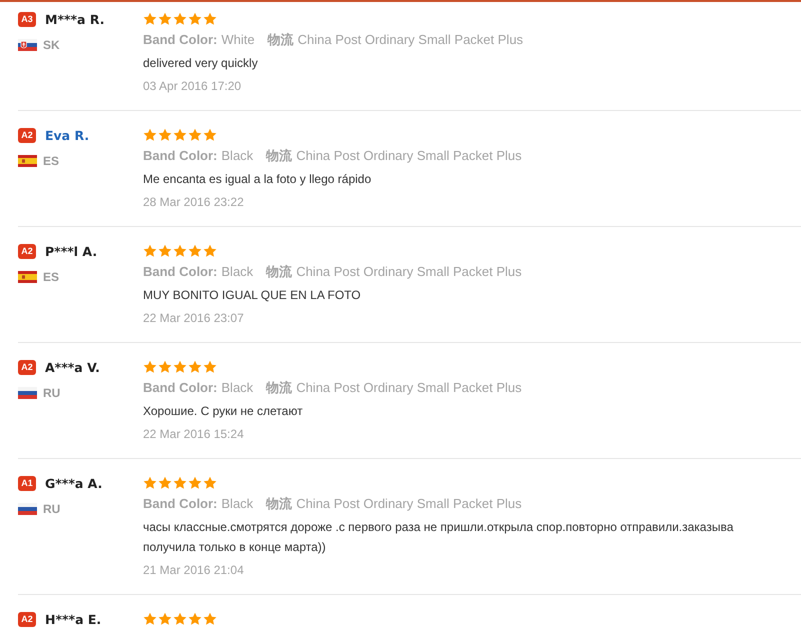  I want to click on reviewer-name: G***a A., so click(73, 483).